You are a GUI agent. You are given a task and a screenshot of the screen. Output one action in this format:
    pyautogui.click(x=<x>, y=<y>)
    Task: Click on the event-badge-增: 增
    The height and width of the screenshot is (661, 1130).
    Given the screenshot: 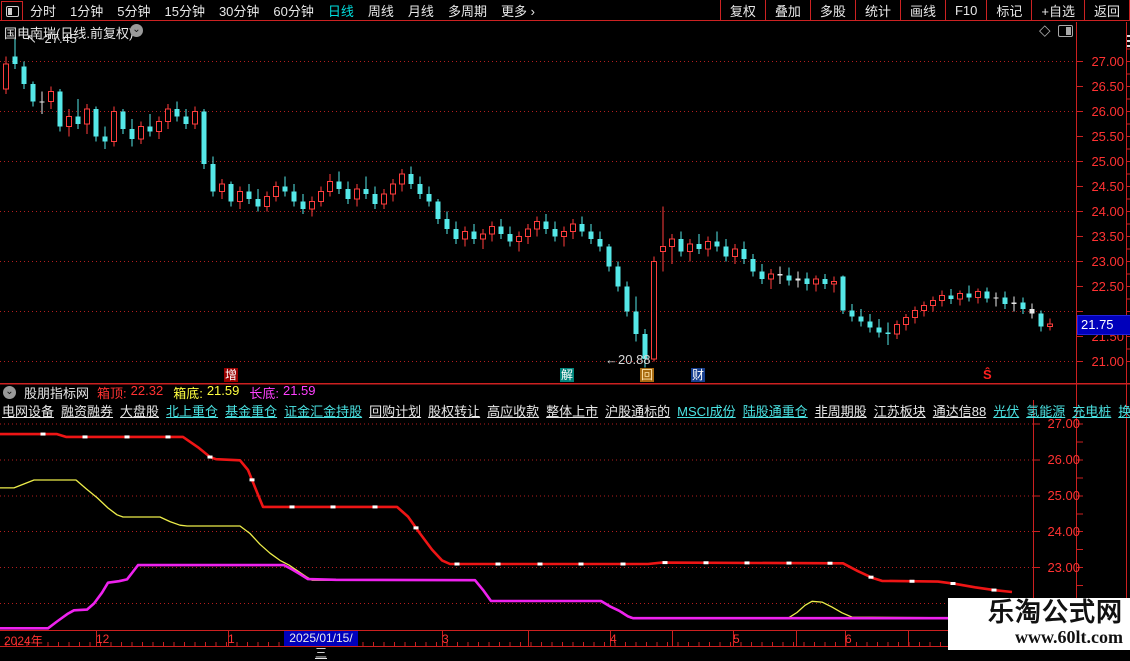 What is the action you would take?
    pyautogui.click(x=231, y=375)
    